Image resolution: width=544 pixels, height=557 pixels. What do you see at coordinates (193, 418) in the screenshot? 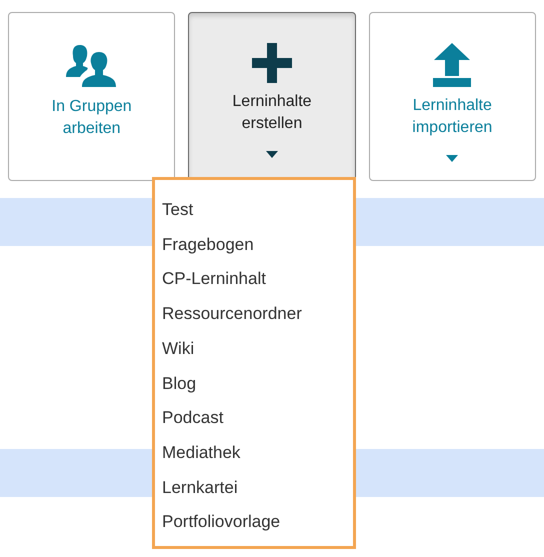
I see `menu-item: Podcast` at bounding box center [193, 418].